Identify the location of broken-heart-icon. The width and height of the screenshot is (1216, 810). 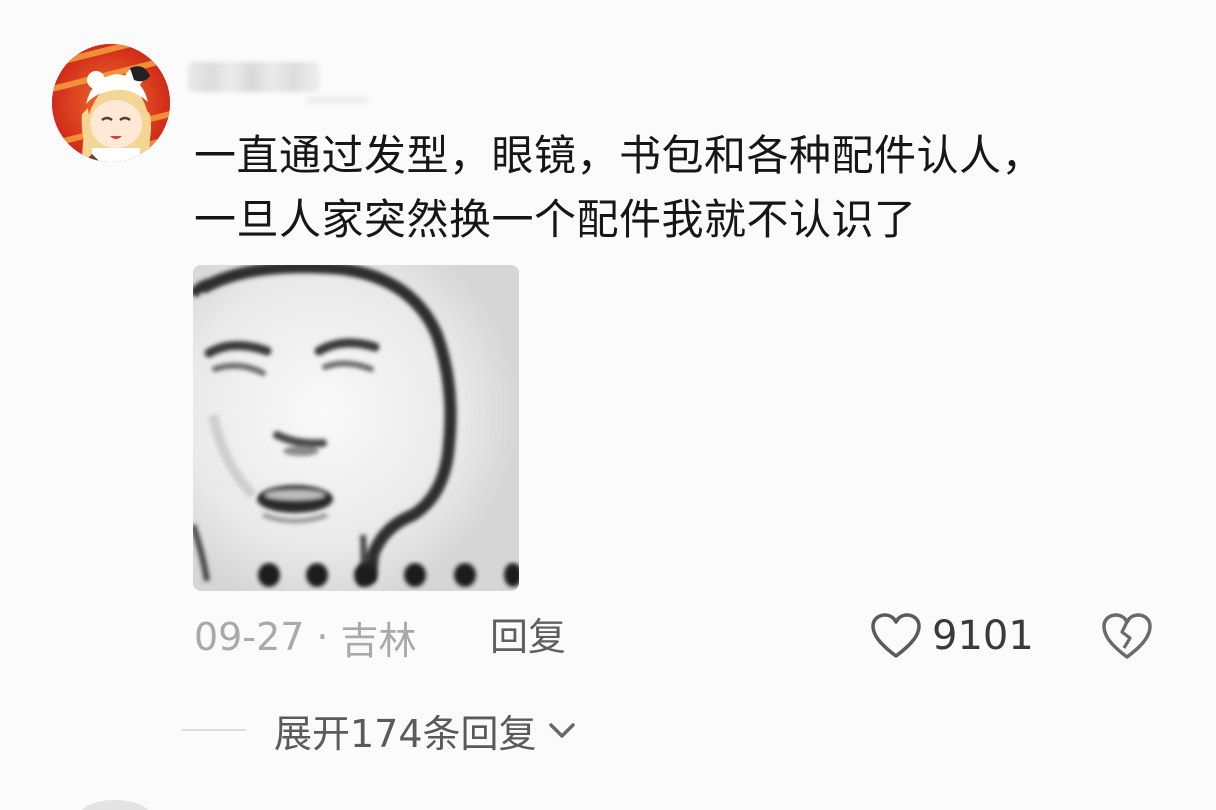
(1127, 636).